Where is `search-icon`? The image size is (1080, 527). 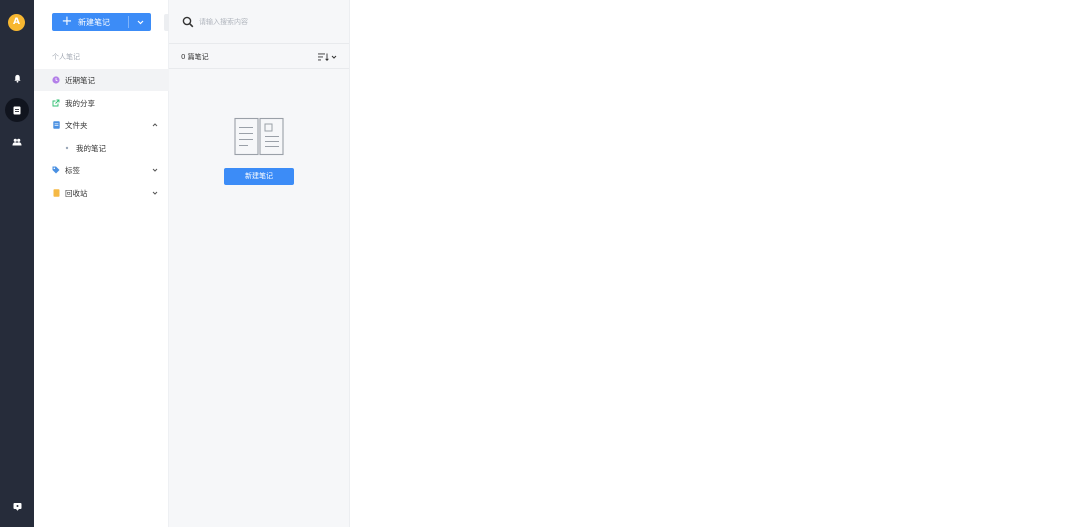 search-icon is located at coordinates (188, 21).